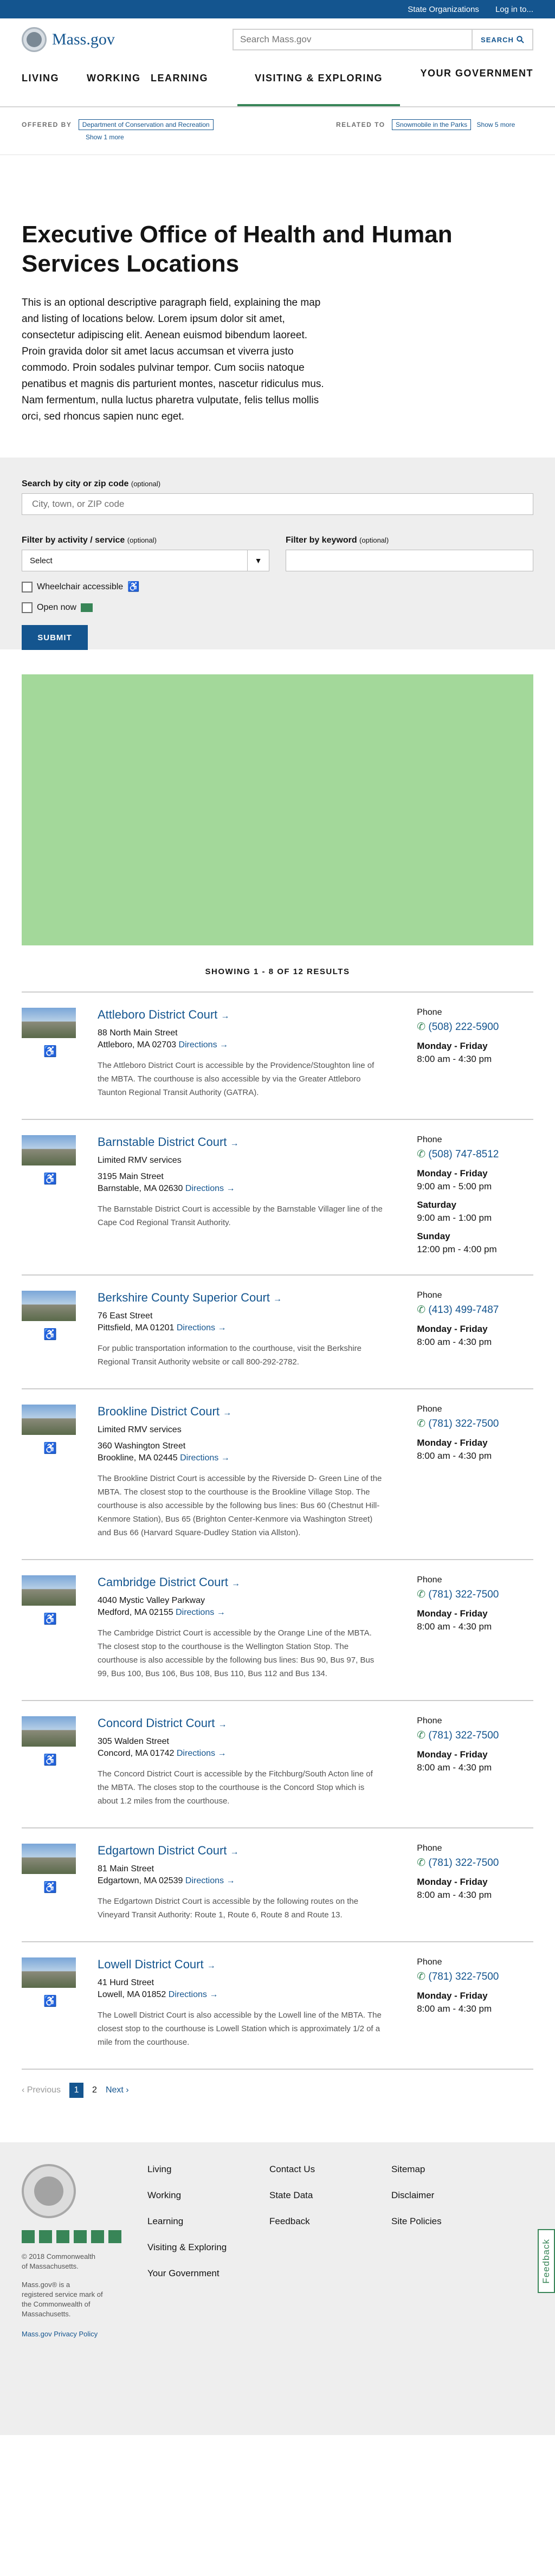  What do you see at coordinates (475, 1154) in the screenshot?
I see `phone-link: ✆ (508) 747-8512` at bounding box center [475, 1154].